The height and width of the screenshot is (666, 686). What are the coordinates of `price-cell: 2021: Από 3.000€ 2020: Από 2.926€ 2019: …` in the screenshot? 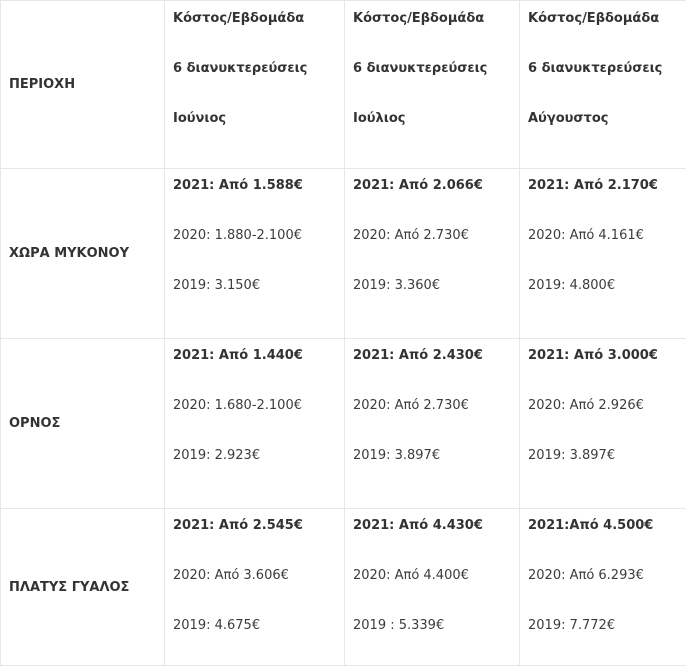 It's located at (603, 424).